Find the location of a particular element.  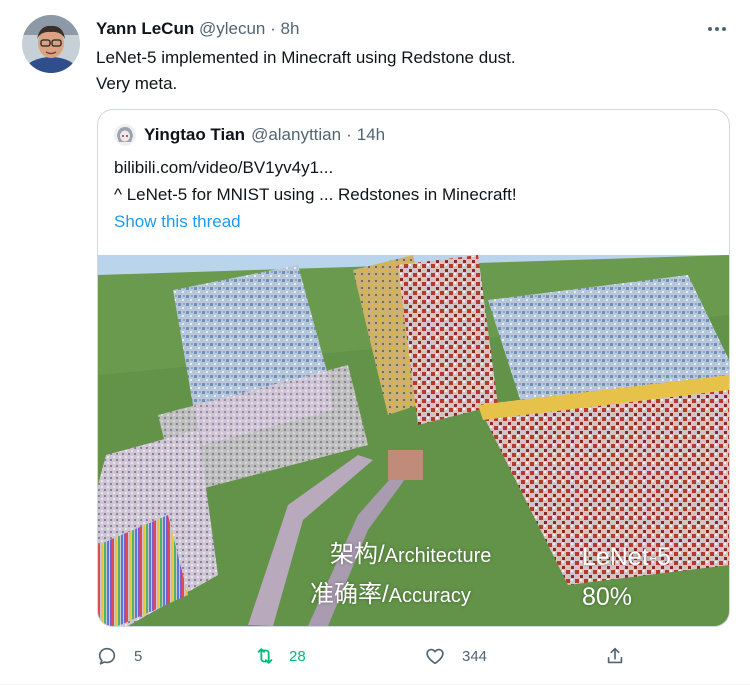

retweet-button: 28 is located at coordinates (280, 656).